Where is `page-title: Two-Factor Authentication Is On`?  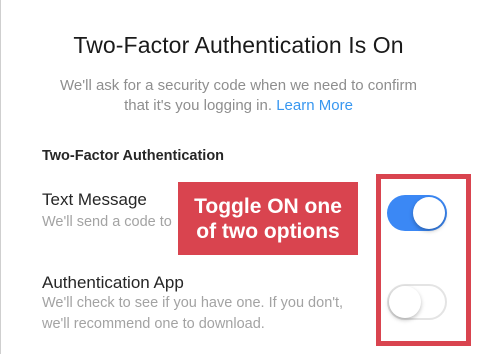
page-title: Two-Factor Authentication Is On is located at coordinates (238, 45).